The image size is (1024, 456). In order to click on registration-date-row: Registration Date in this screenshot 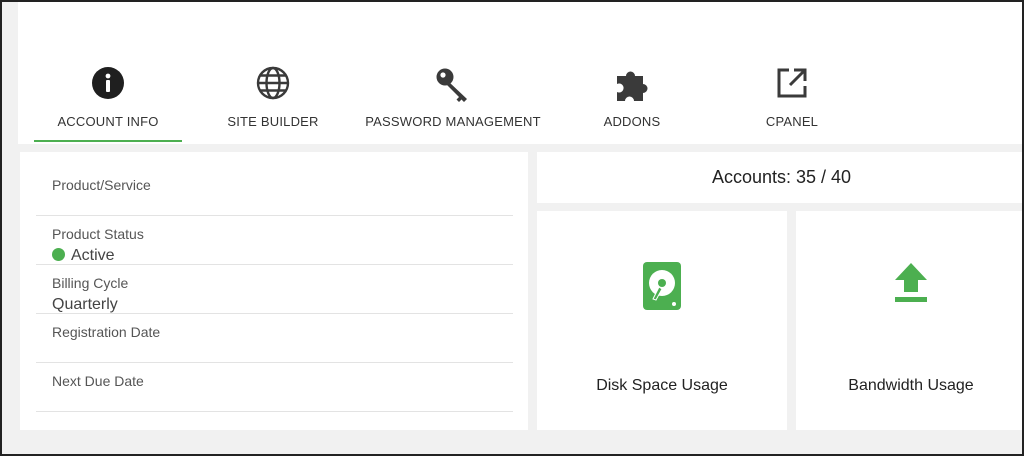, I will do `click(274, 338)`.